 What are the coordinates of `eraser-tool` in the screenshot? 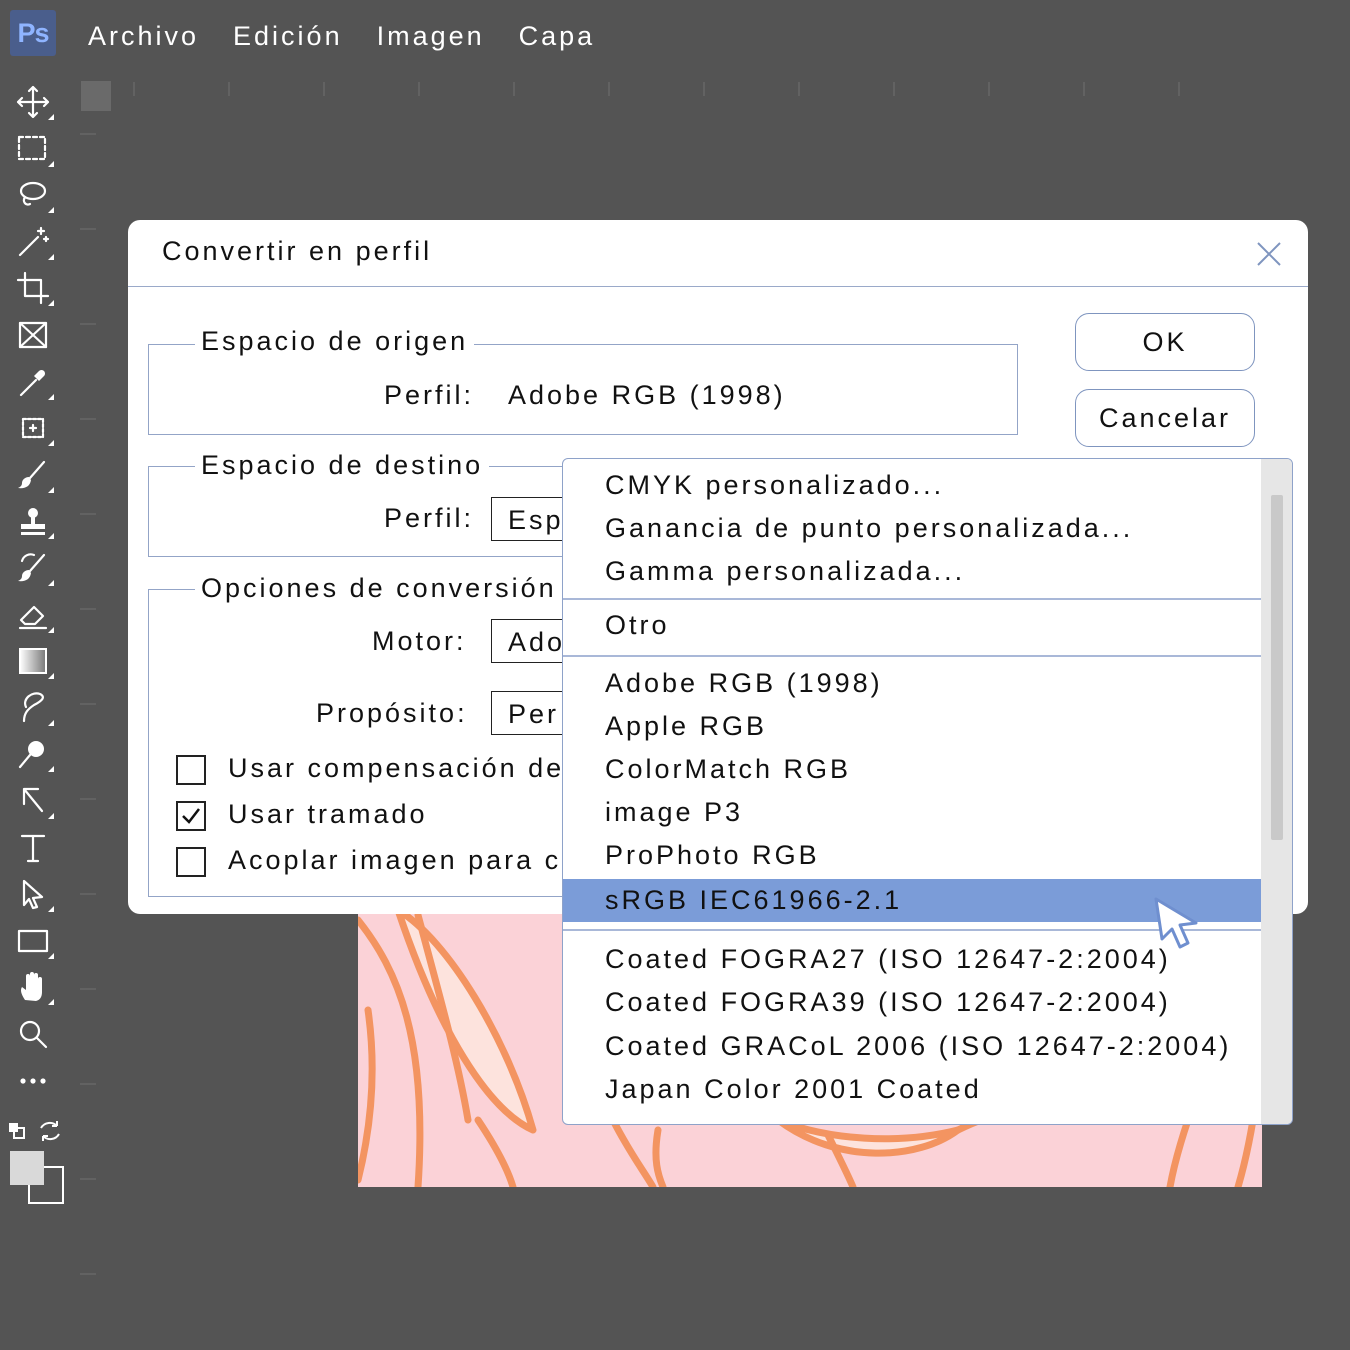 It's located at (33, 615).